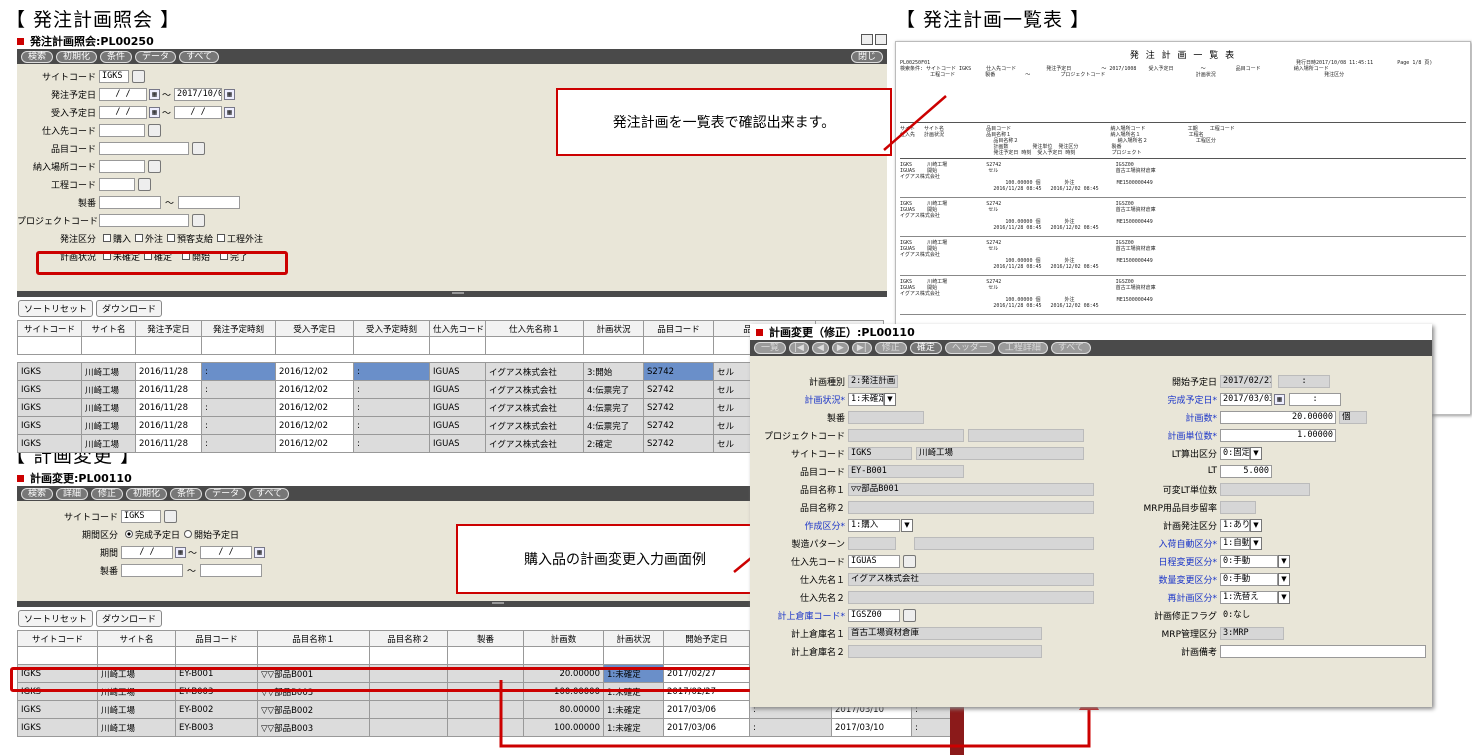 This screenshot has height=755, width=1472. I want to click on column-header: 開始予定日, so click(706, 638).